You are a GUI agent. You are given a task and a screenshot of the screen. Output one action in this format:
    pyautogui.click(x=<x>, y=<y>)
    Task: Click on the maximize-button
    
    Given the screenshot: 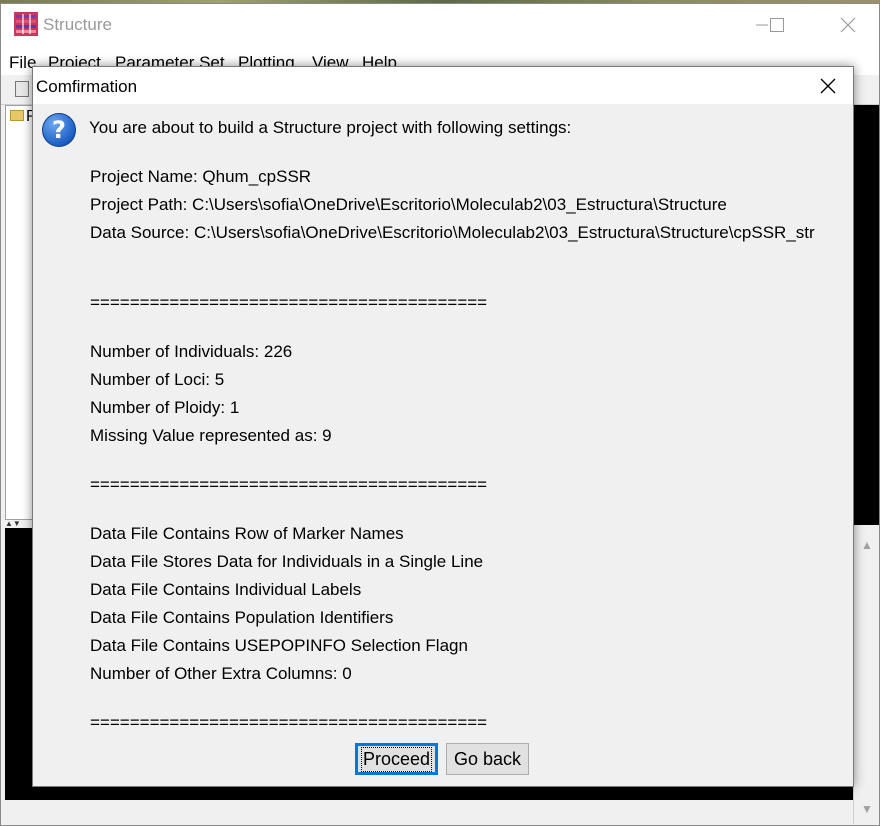 What is the action you would take?
    pyautogui.click(x=777, y=24)
    